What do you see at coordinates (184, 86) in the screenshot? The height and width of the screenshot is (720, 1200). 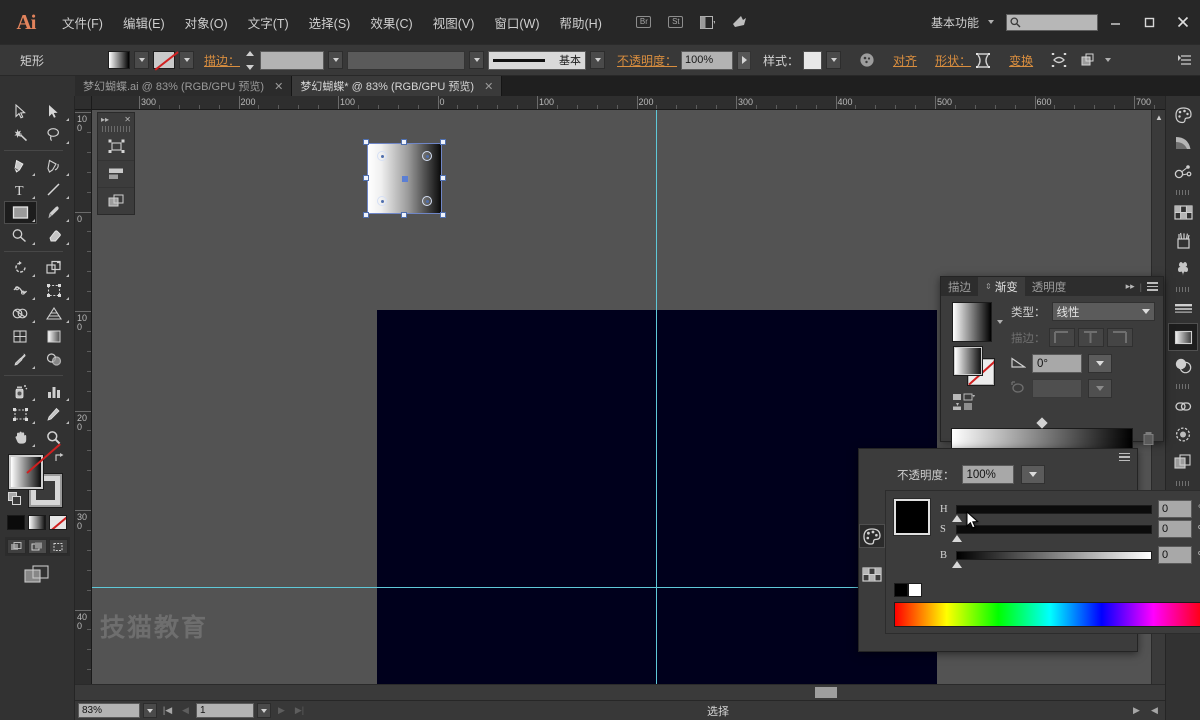 I see `document-tab-1: 梦幻蝴蝶.ai @ 83% (RGB/GPU 预览) ✕` at bounding box center [184, 86].